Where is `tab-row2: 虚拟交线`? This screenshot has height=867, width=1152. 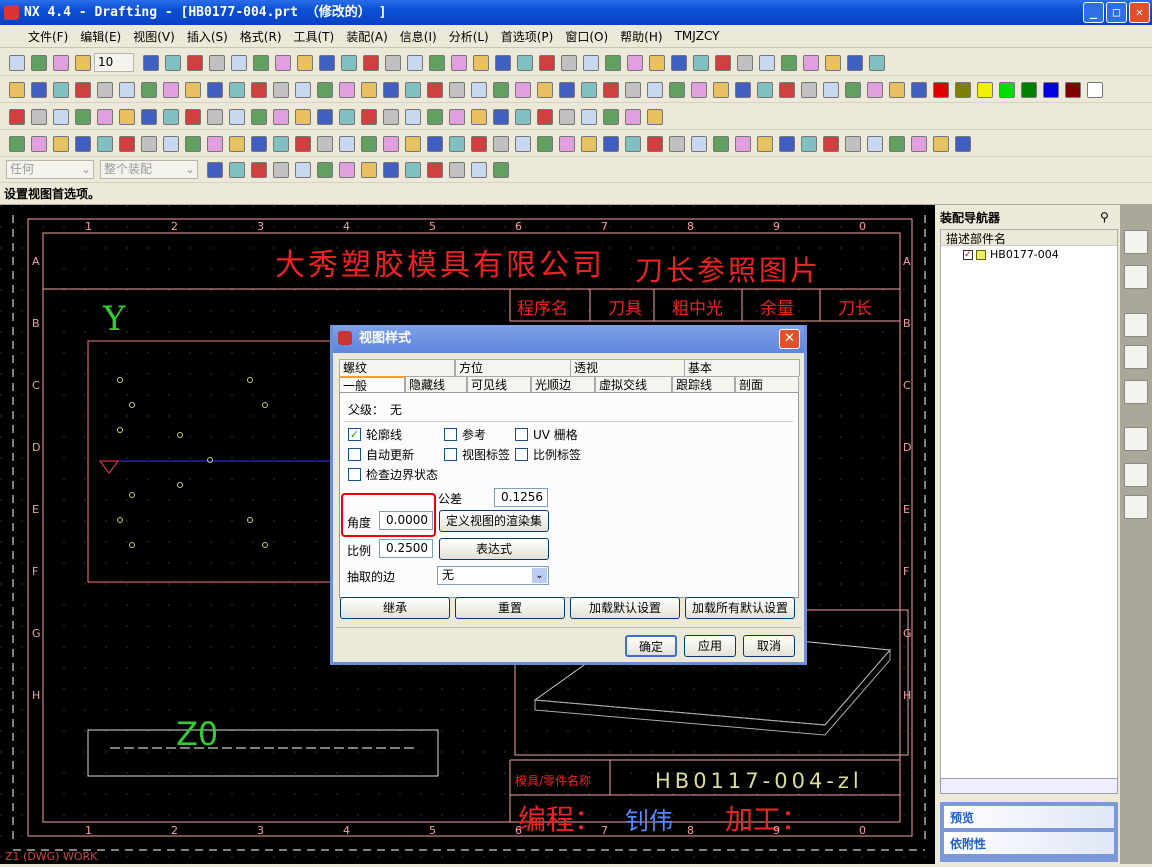 tab-row2: 虚拟交线 is located at coordinates (633, 384).